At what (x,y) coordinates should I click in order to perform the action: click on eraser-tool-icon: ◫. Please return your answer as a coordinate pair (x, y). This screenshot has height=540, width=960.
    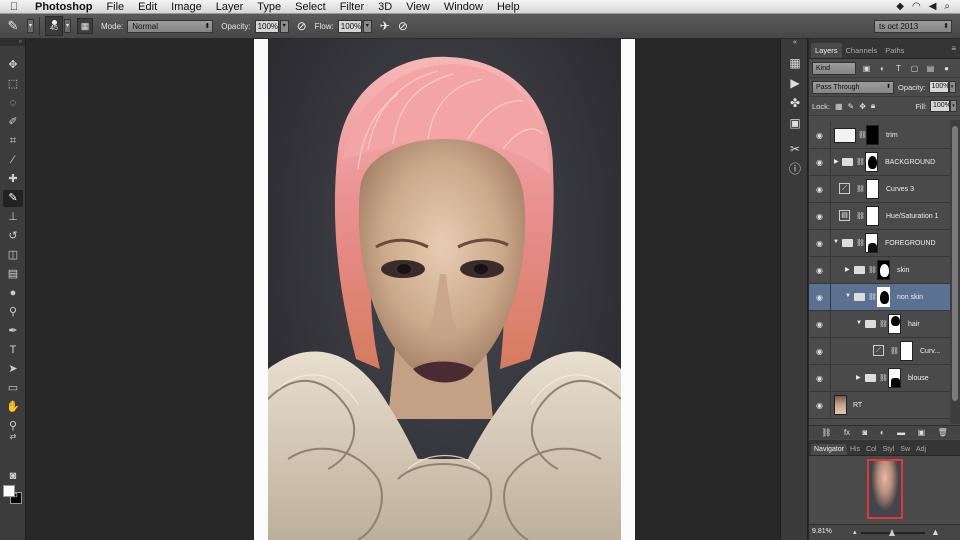
    Looking at the image, I should click on (13, 255).